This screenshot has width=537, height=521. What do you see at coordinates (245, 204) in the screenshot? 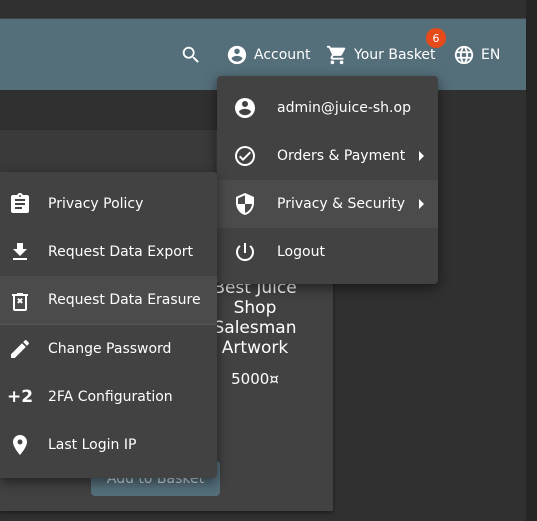
I see `security-shield-icon` at bounding box center [245, 204].